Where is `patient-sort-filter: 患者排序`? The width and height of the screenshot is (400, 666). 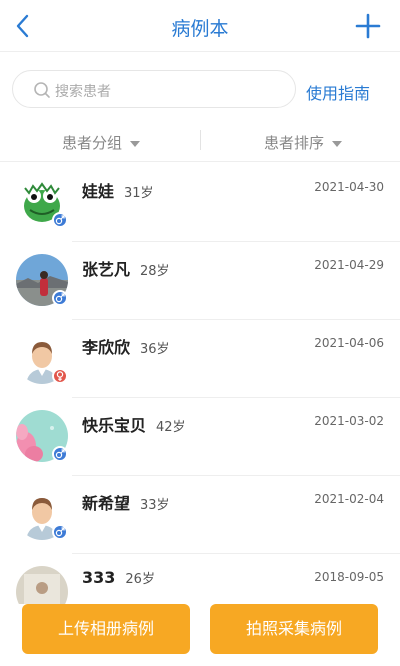
patient-sort-filter: 患者排序 is located at coordinates (303, 142).